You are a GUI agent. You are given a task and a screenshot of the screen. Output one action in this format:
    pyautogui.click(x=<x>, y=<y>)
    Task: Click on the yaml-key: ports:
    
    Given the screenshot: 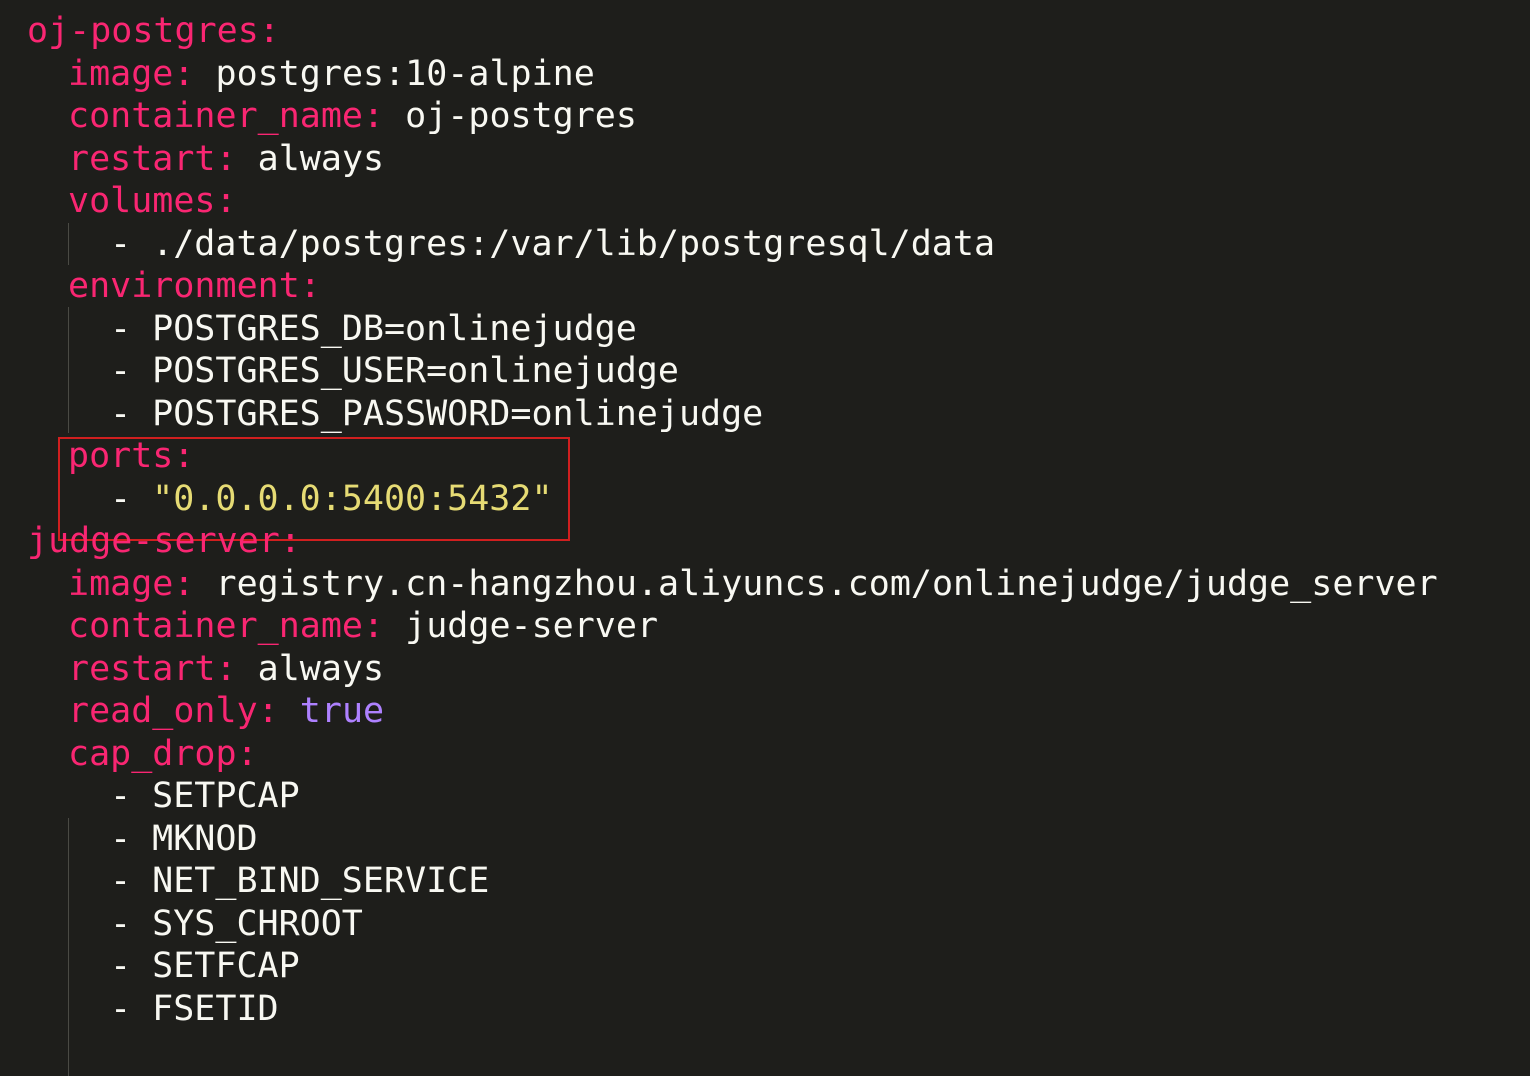 What is the action you would take?
    pyautogui.click(x=131, y=456)
    